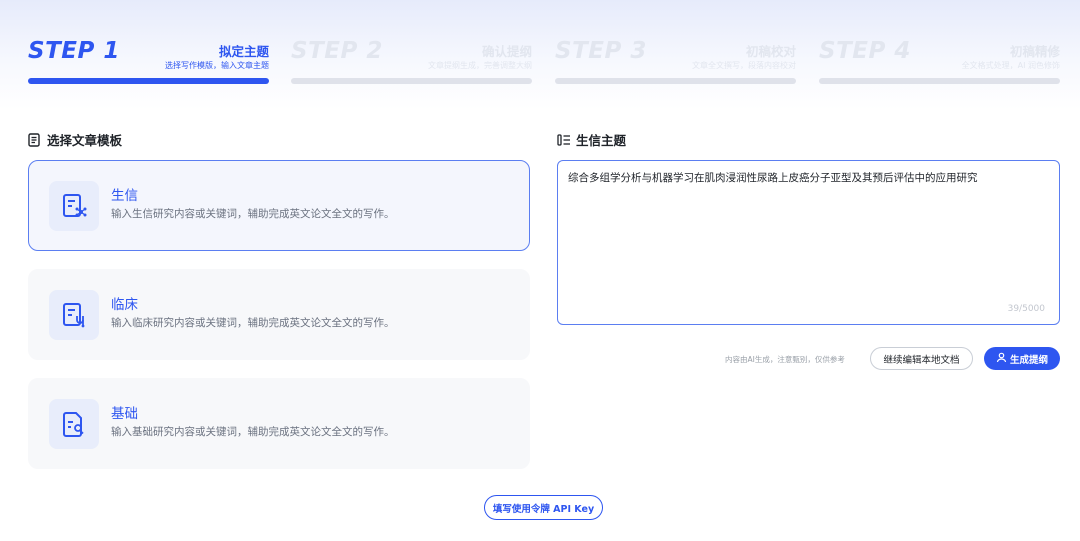 The width and height of the screenshot is (1080, 541). Describe the element at coordinates (253, 323) in the screenshot. I see `card-desc: 输入临床研究内容或关键词，辅助完成英文论文全文的写作。` at that location.